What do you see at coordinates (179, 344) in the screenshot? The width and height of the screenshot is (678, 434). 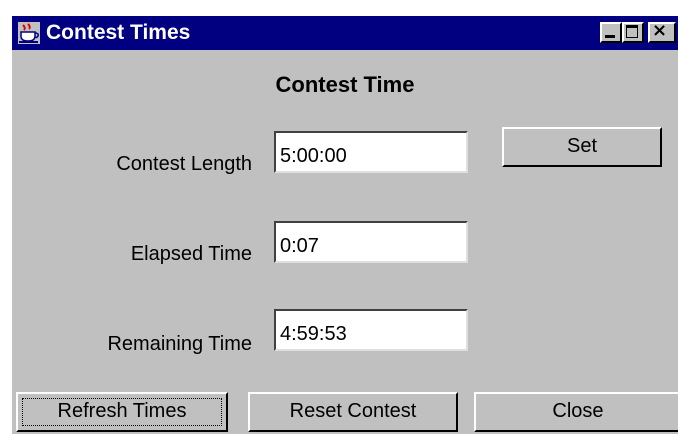 I see `remaining-time-label: Remaining Time` at bounding box center [179, 344].